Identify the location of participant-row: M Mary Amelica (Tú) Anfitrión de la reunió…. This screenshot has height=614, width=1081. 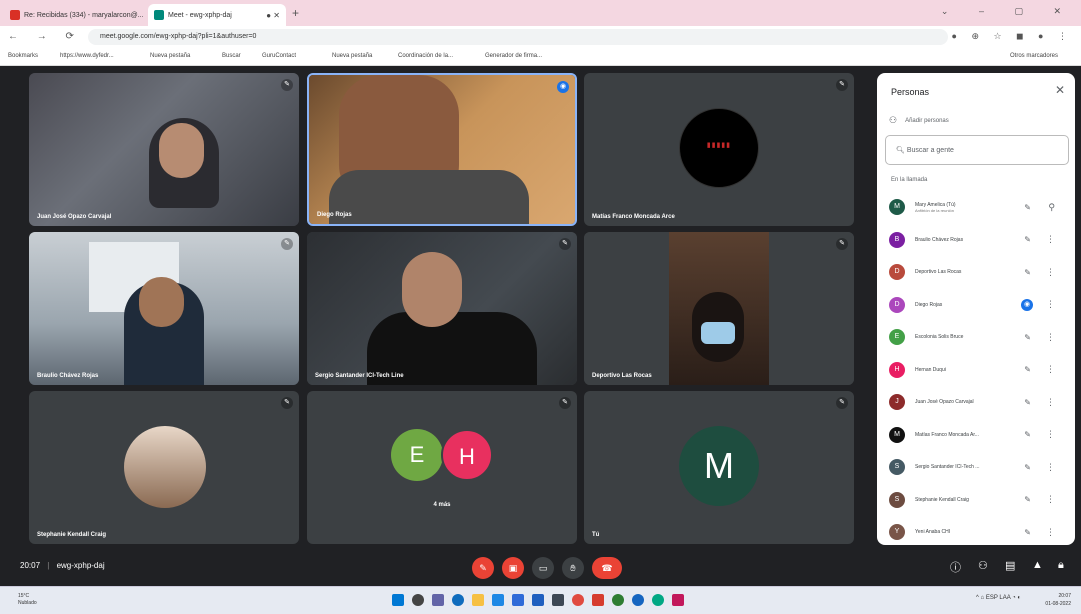
(979, 207).